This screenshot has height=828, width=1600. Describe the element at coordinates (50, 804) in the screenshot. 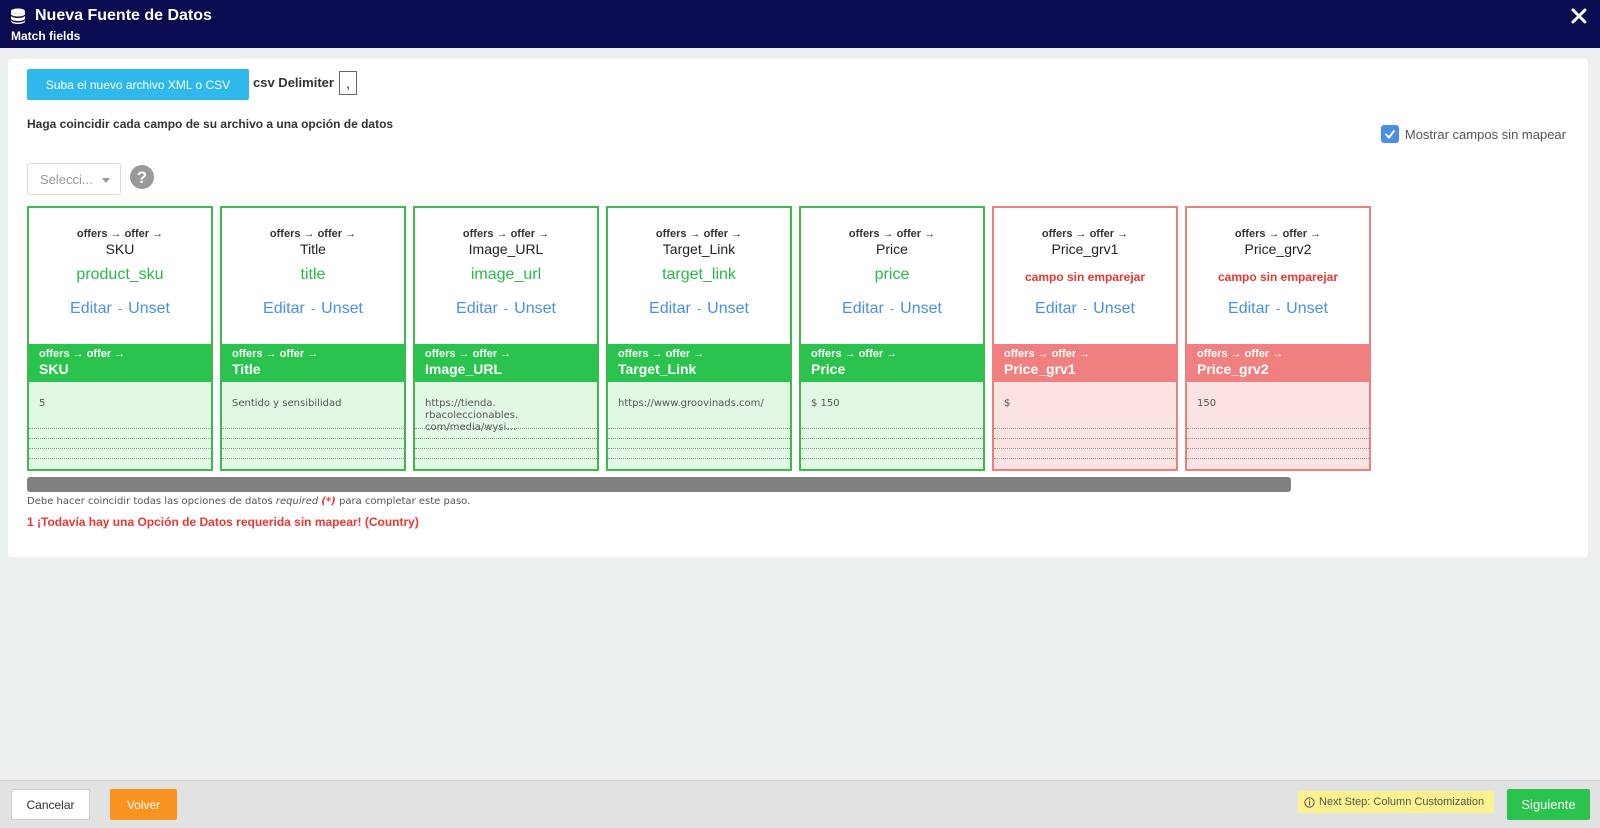

I see `cancel-button: Cancelar` at that location.